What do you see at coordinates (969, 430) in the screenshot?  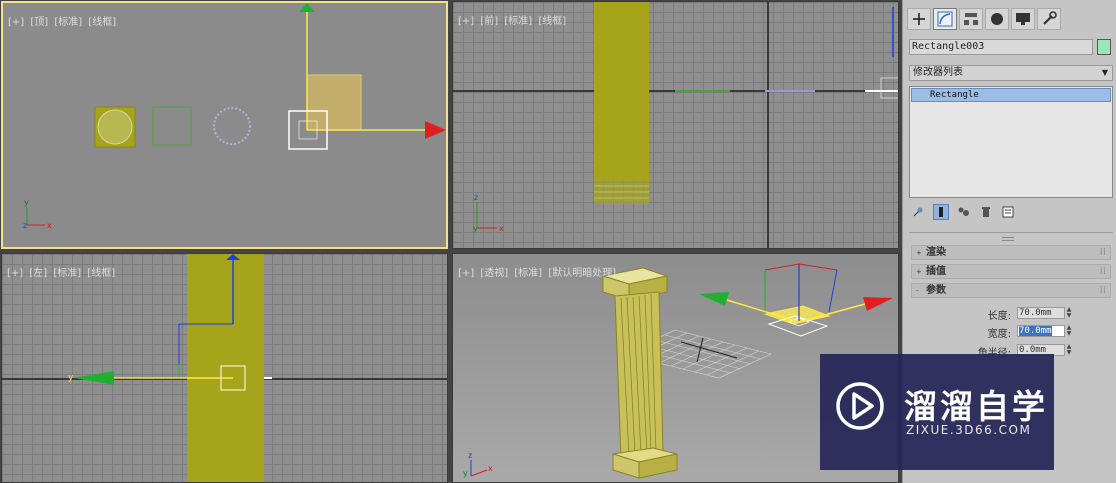 I see `watermark-url: ZIXUE.3D66.COM` at bounding box center [969, 430].